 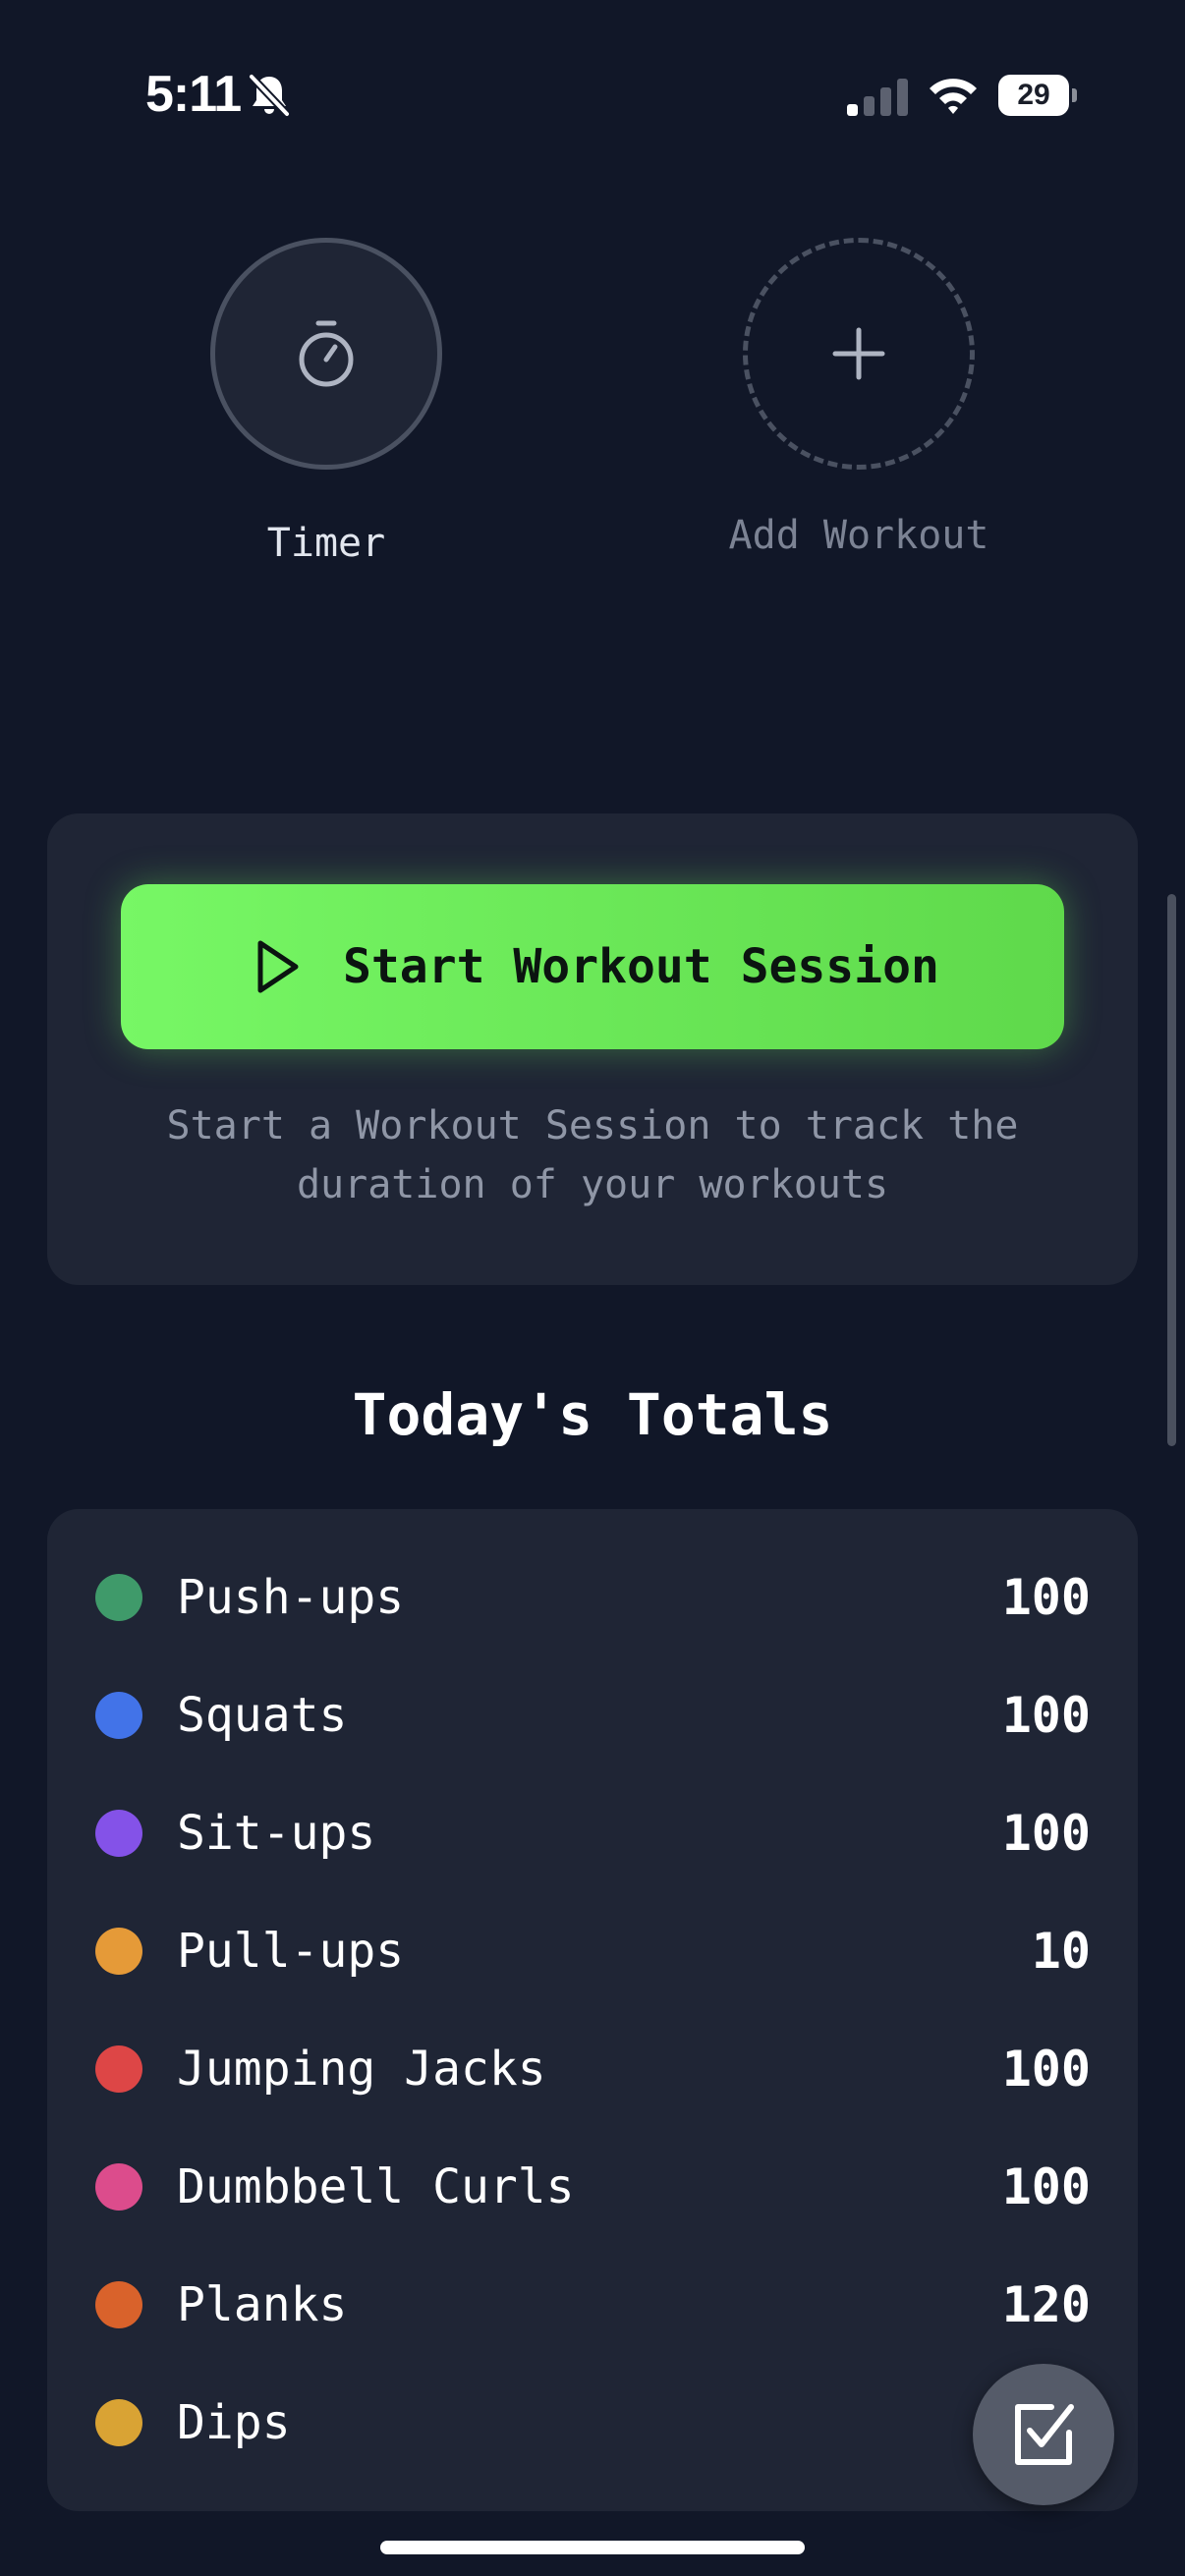 I want to click on home-indicator, so click(x=592, y=2547).